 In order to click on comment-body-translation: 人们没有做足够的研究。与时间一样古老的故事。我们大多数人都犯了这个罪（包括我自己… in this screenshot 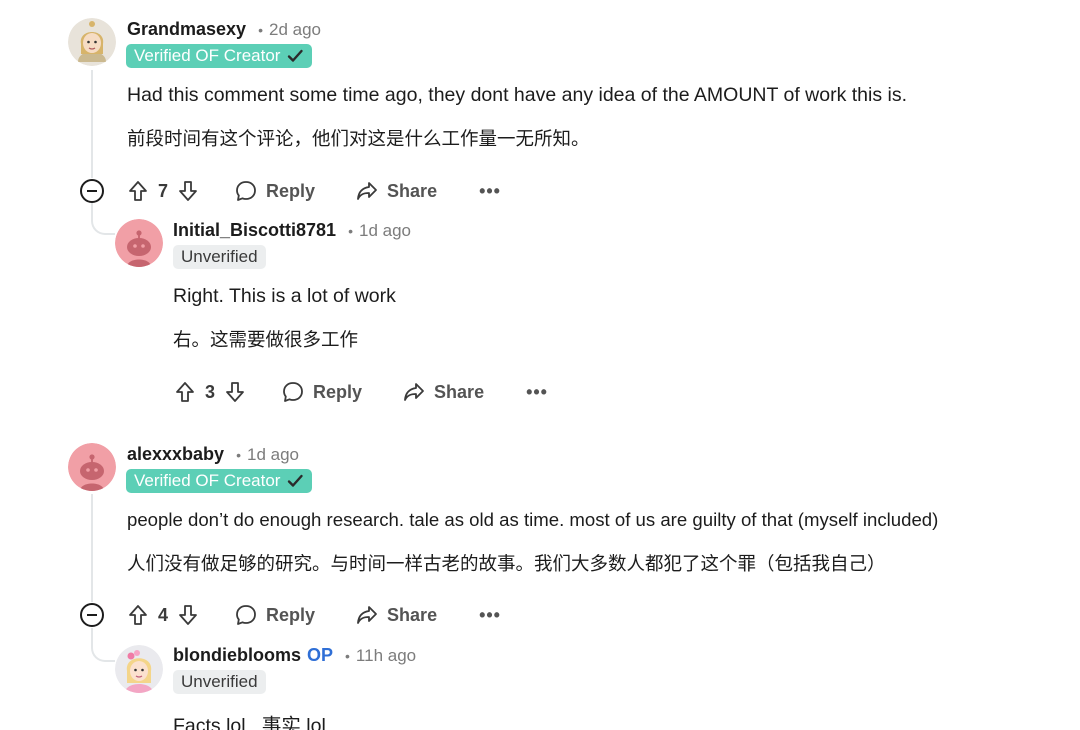, I will do `click(506, 564)`.